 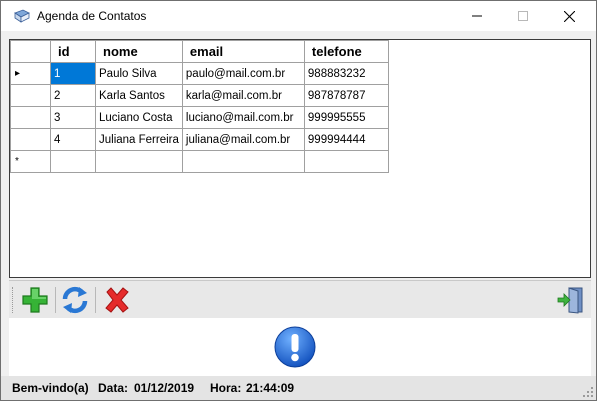 I want to click on cell-email: juliana@mail.com.br, so click(x=243, y=139).